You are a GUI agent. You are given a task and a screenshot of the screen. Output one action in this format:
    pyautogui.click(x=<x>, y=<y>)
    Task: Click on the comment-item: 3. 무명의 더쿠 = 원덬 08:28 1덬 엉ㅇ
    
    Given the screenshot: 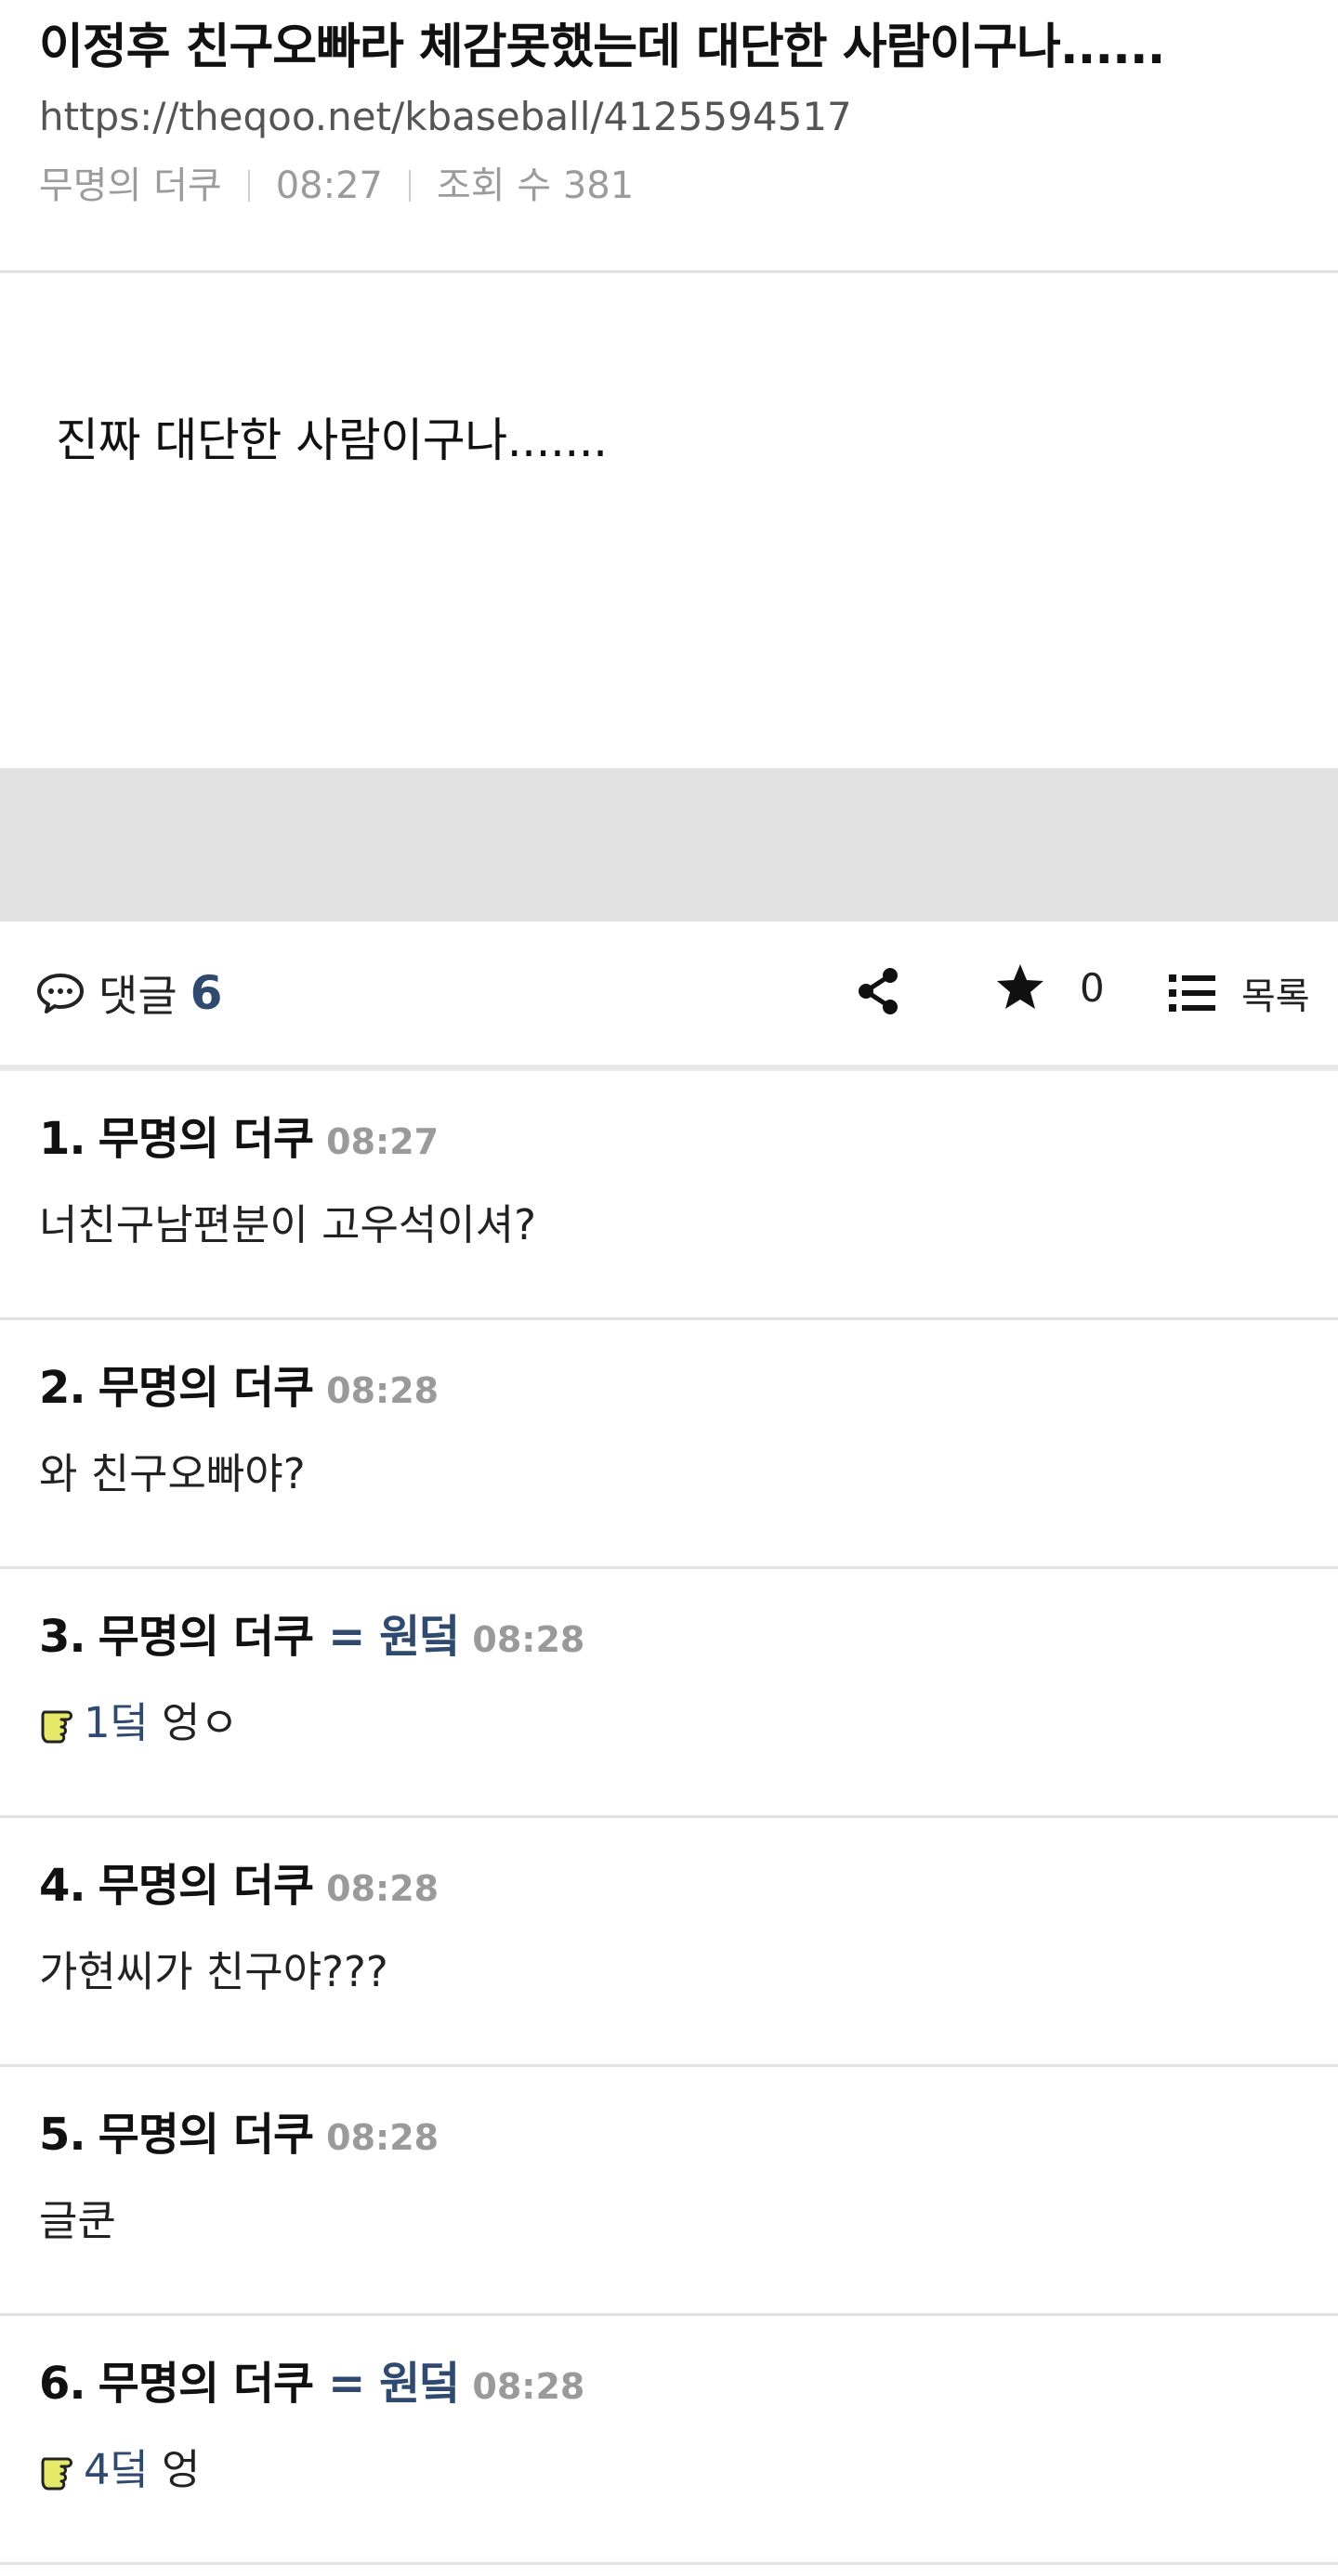 What is the action you would take?
    pyautogui.click(x=669, y=1693)
    